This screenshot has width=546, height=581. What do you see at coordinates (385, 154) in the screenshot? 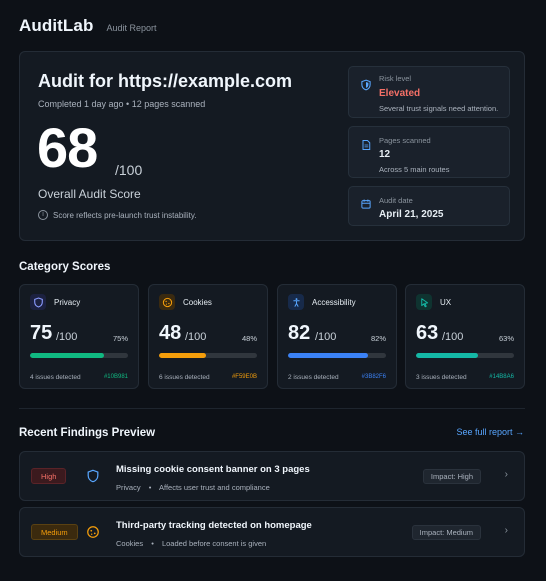
I see `pages-scanned-value: 12` at bounding box center [385, 154].